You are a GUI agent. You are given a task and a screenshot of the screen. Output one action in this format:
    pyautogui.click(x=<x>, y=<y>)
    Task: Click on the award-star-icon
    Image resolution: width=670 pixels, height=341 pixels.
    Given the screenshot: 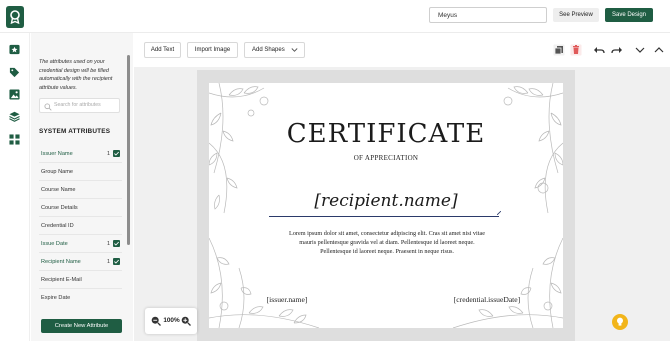 What is the action you would take?
    pyautogui.click(x=14, y=49)
    